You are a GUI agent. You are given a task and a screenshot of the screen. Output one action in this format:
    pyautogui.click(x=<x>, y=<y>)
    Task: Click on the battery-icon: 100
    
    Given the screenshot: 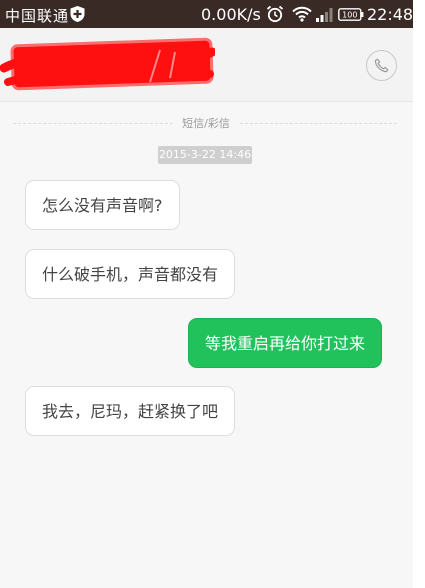 What is the action you would take?
    pyautogui.click(x=351, y=14)
    